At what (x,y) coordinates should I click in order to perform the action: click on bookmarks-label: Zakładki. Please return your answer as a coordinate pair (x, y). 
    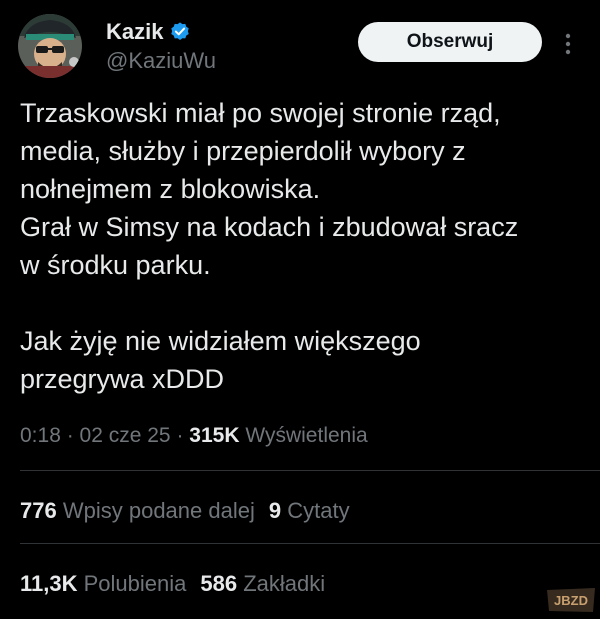
    Looking at the image, I should click on (284, 583).